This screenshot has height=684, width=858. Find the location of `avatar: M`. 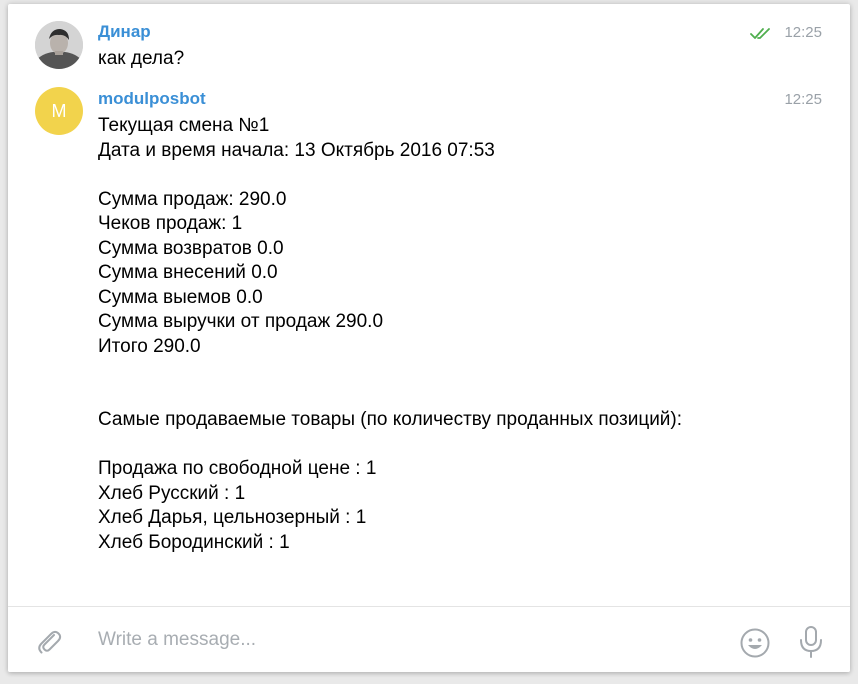

avatar: M is located at coordinates (59, 111).